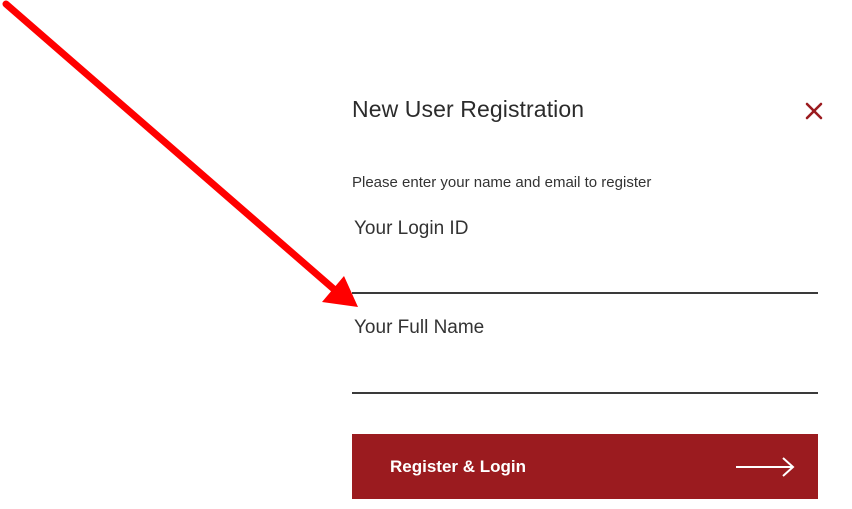 The image size is (852, 509). Describe the element at coordinates (585, 466) in the screenshot. I see `register-login-button: Register & Login` at that location.